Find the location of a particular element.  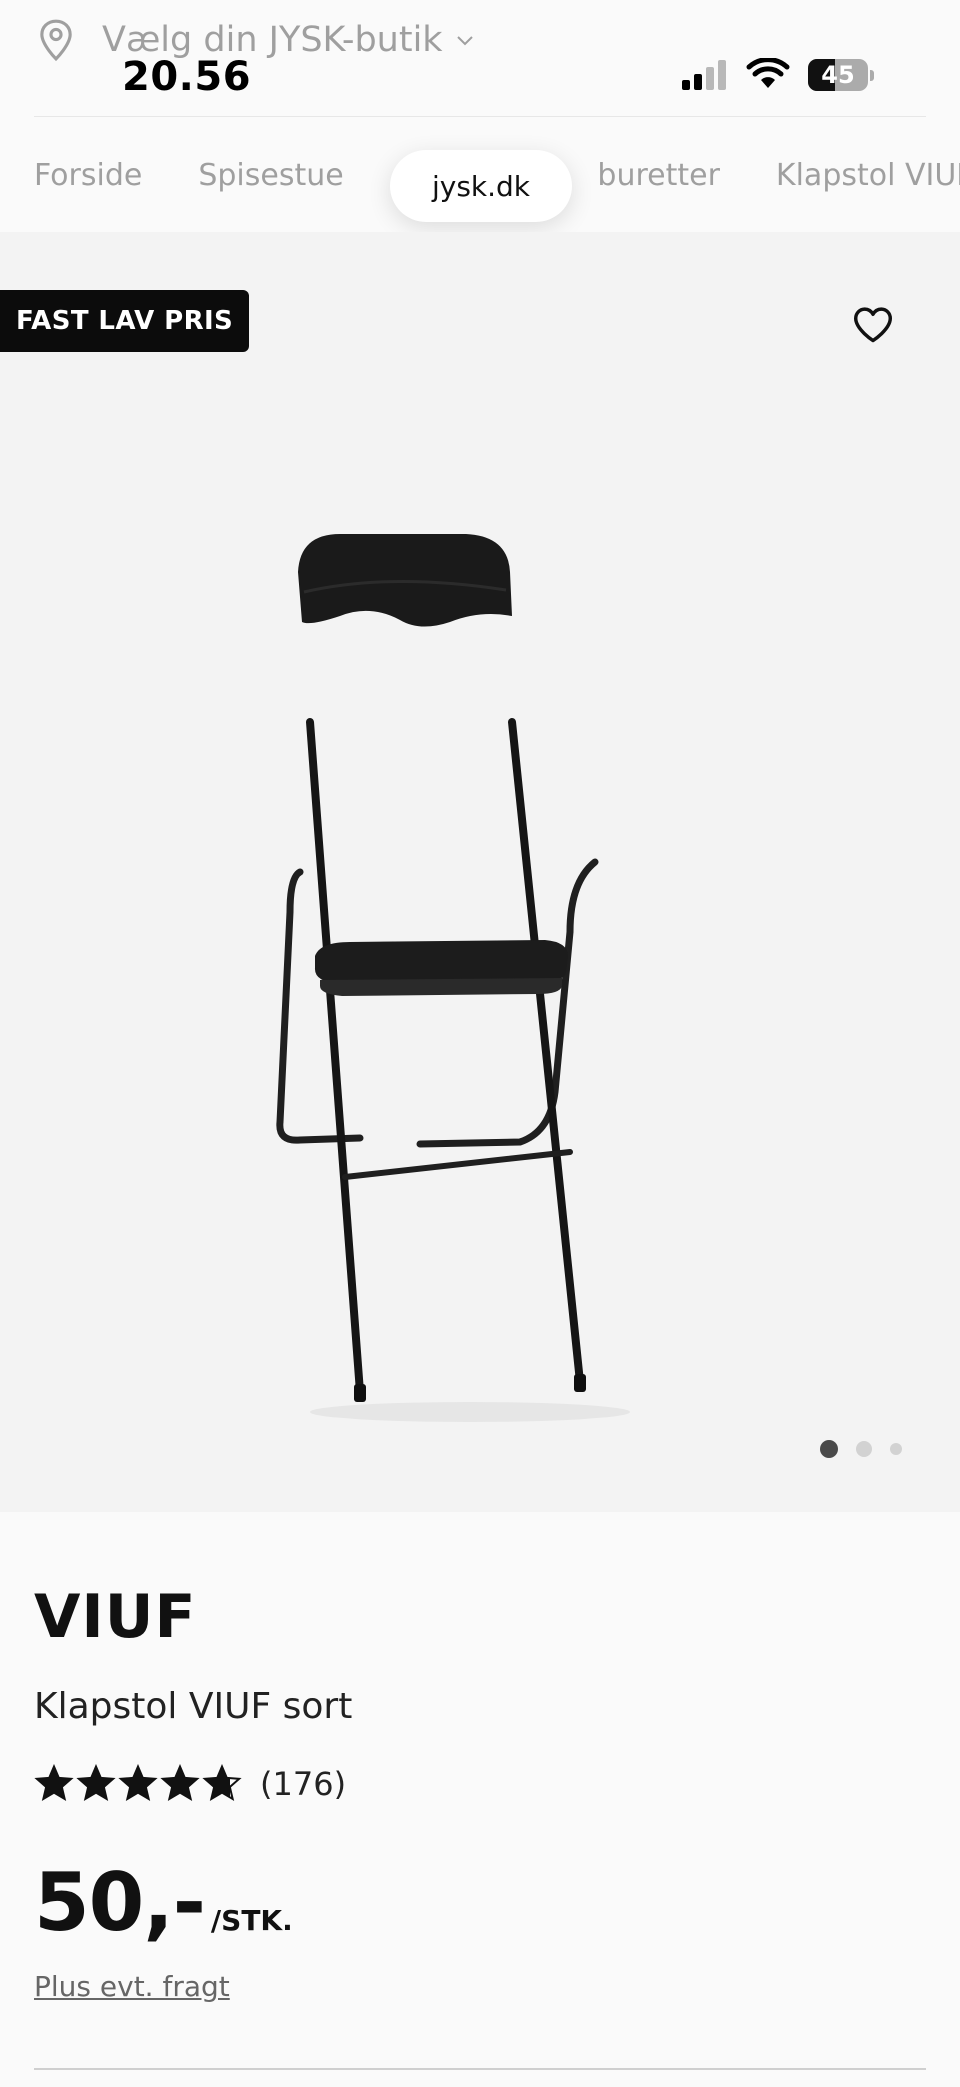

location-pin-icon is located at coordinates (56, 40).